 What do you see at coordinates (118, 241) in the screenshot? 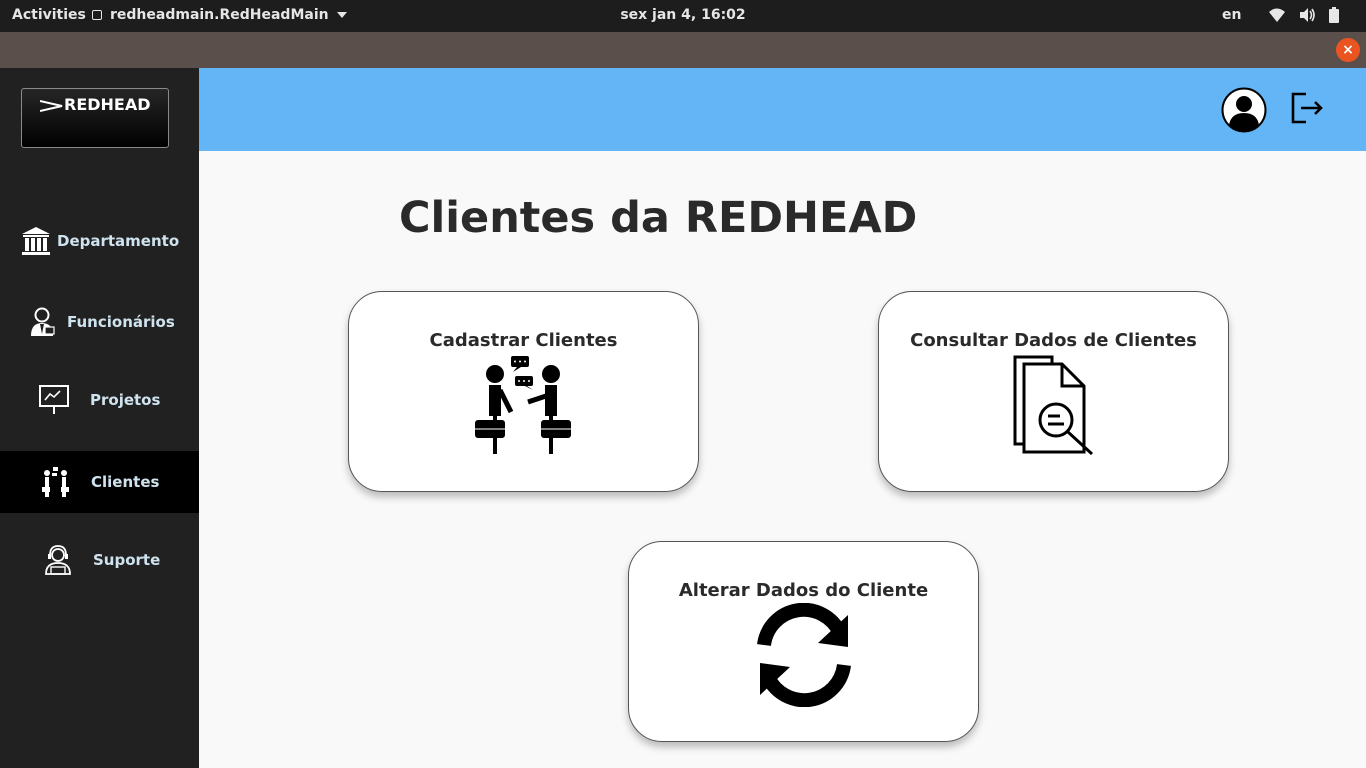
I see `sidebar-item-label: Departamento` at bounding box center [118, 241].